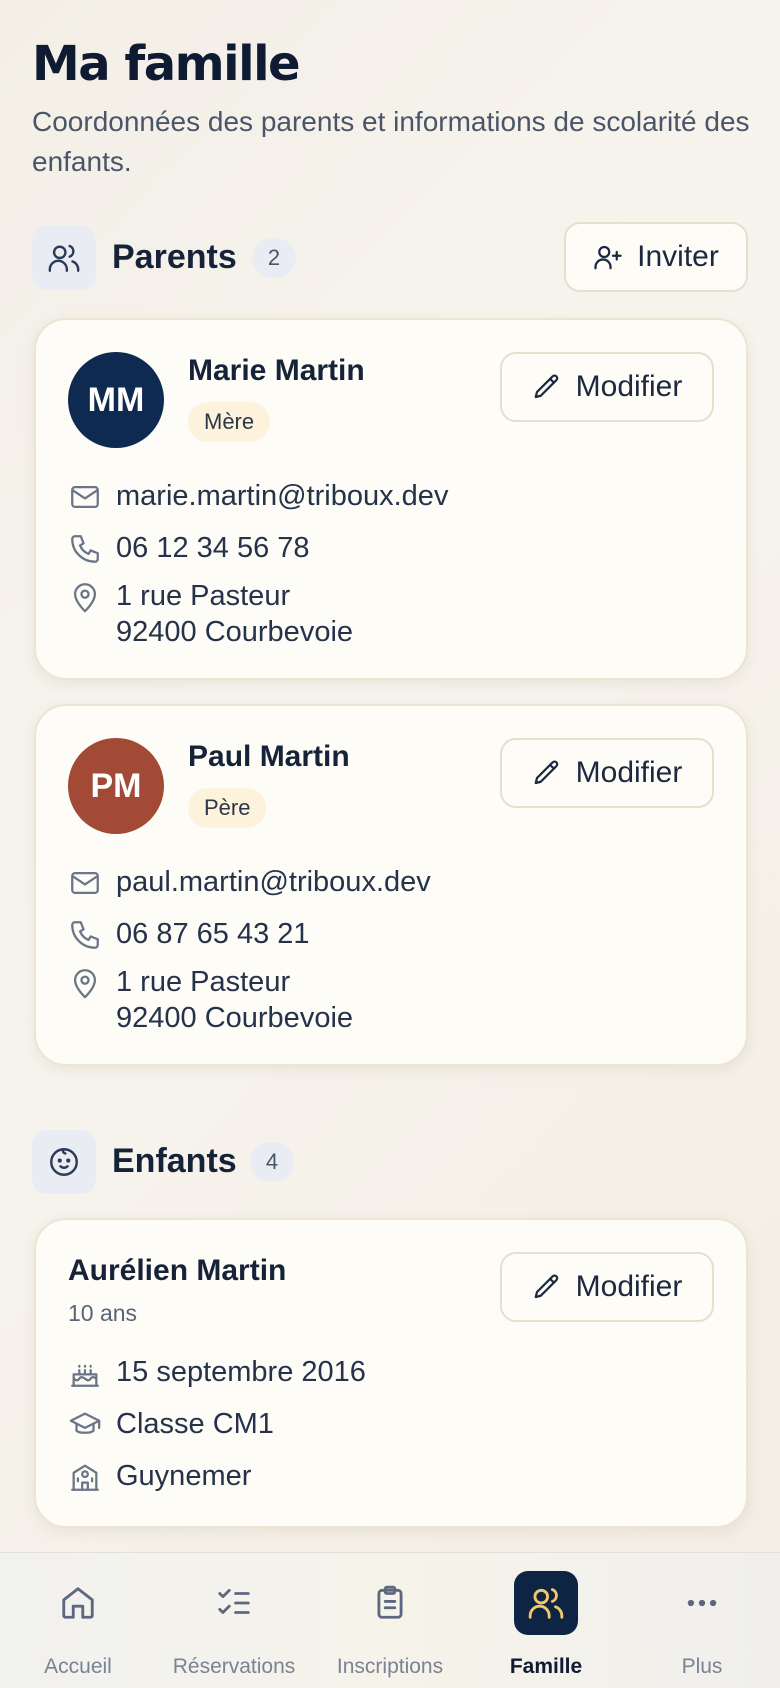 The height and width of the screenshot is (1688, 780). I want to click on invite-button-label: Inviter, so click(678, 256).